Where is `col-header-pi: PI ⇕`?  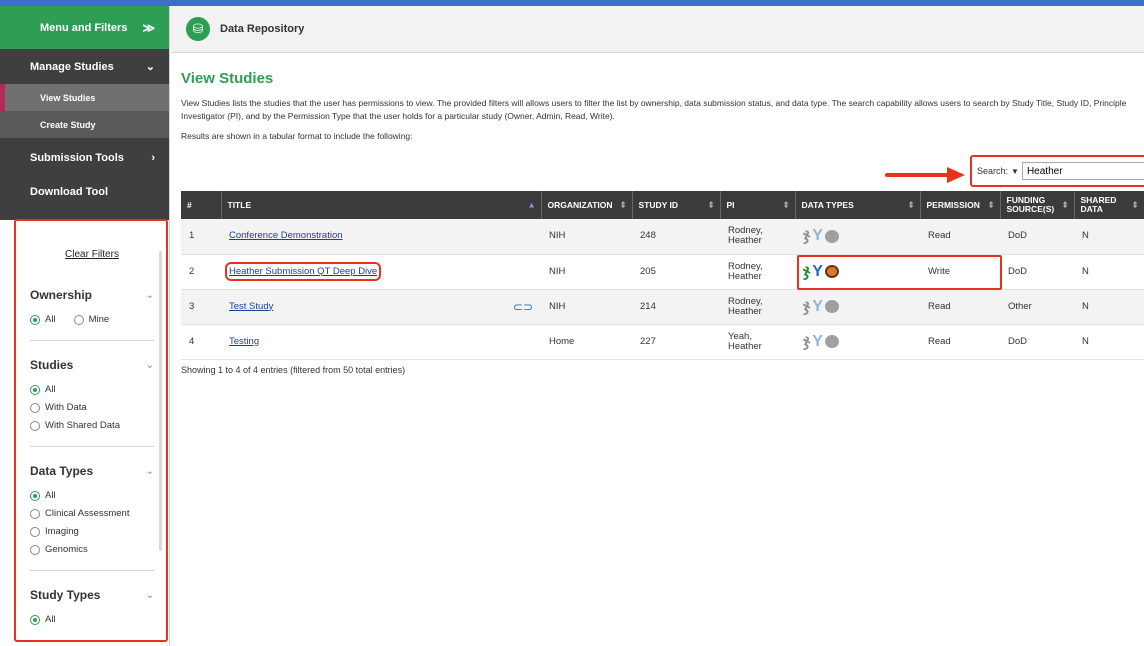 col-header-pi: PI ⇕ is located at coordinates (758, 205).